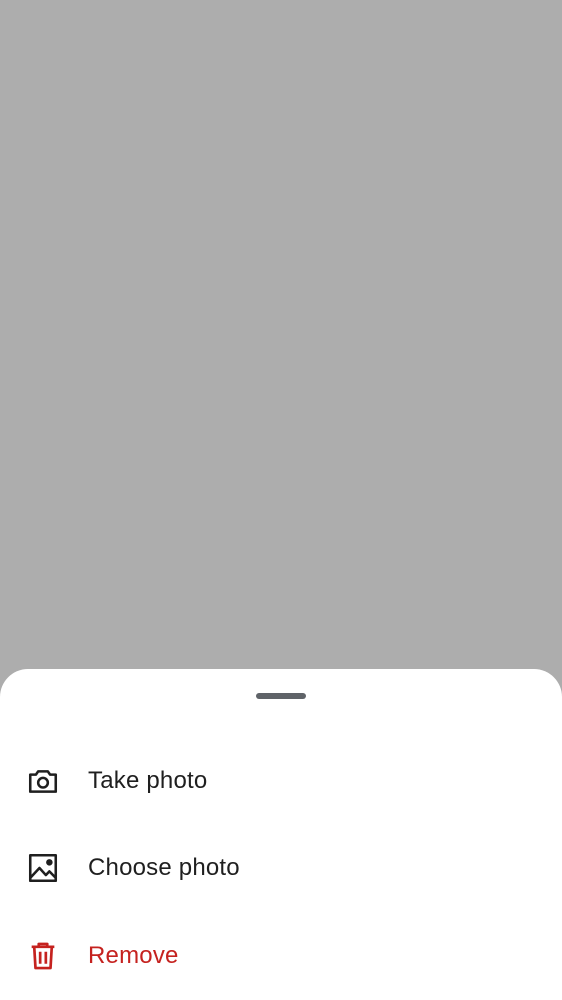 The width and height of the screenshot is (562, 1000). Describe the element at coordinates (43, 868) in the screenshot. I see `image-icon` at that location.